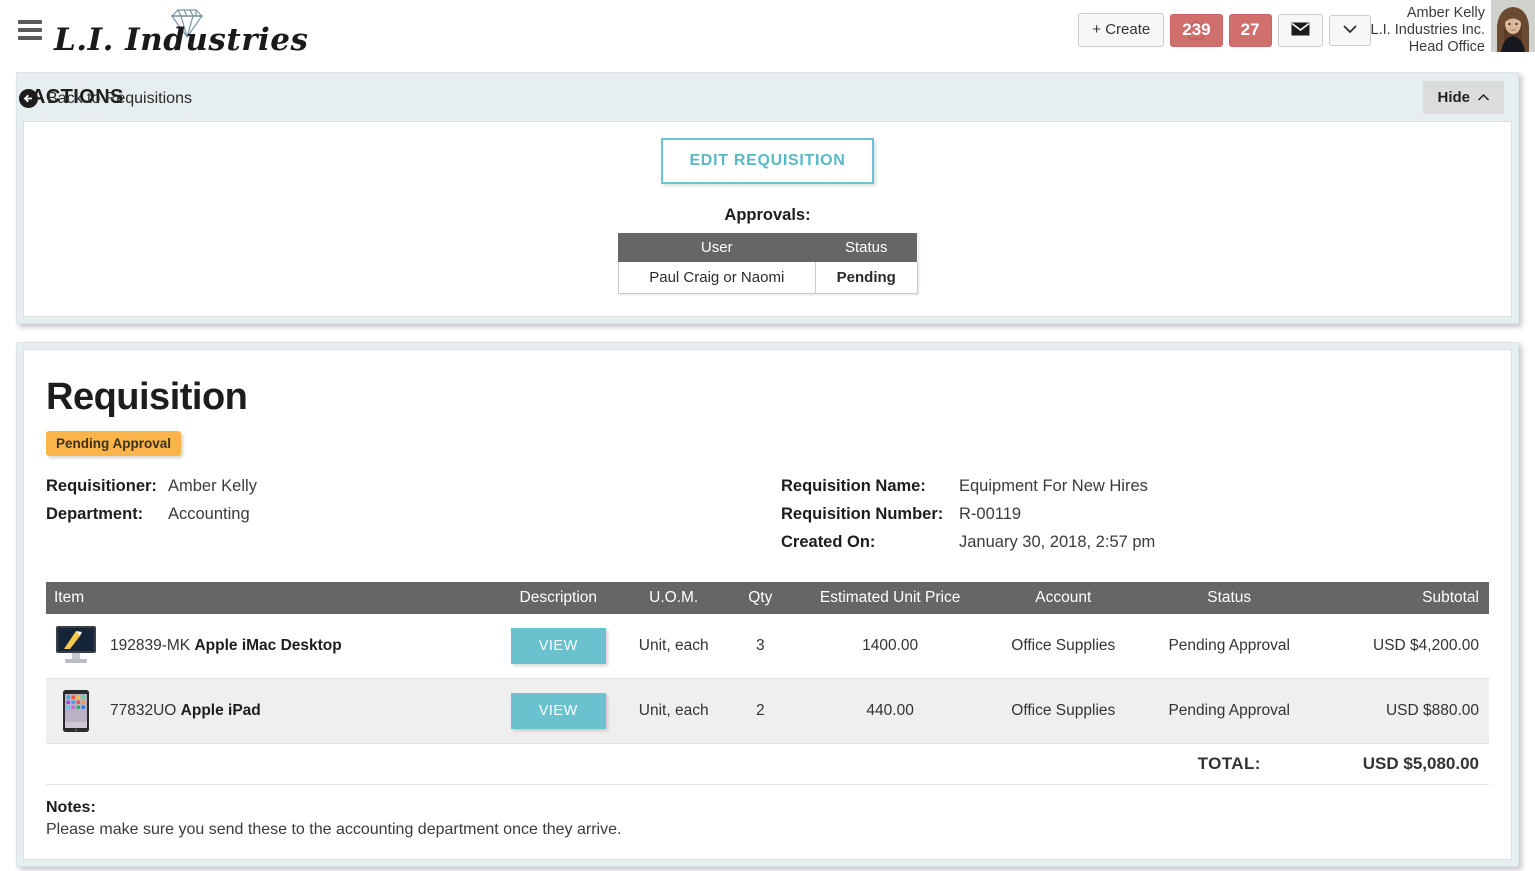 This screenshot has height=871, width=1535. Describe the element at coordinates (717, 247) in the screenshot. I see `approvals-col-user: User` at that location.